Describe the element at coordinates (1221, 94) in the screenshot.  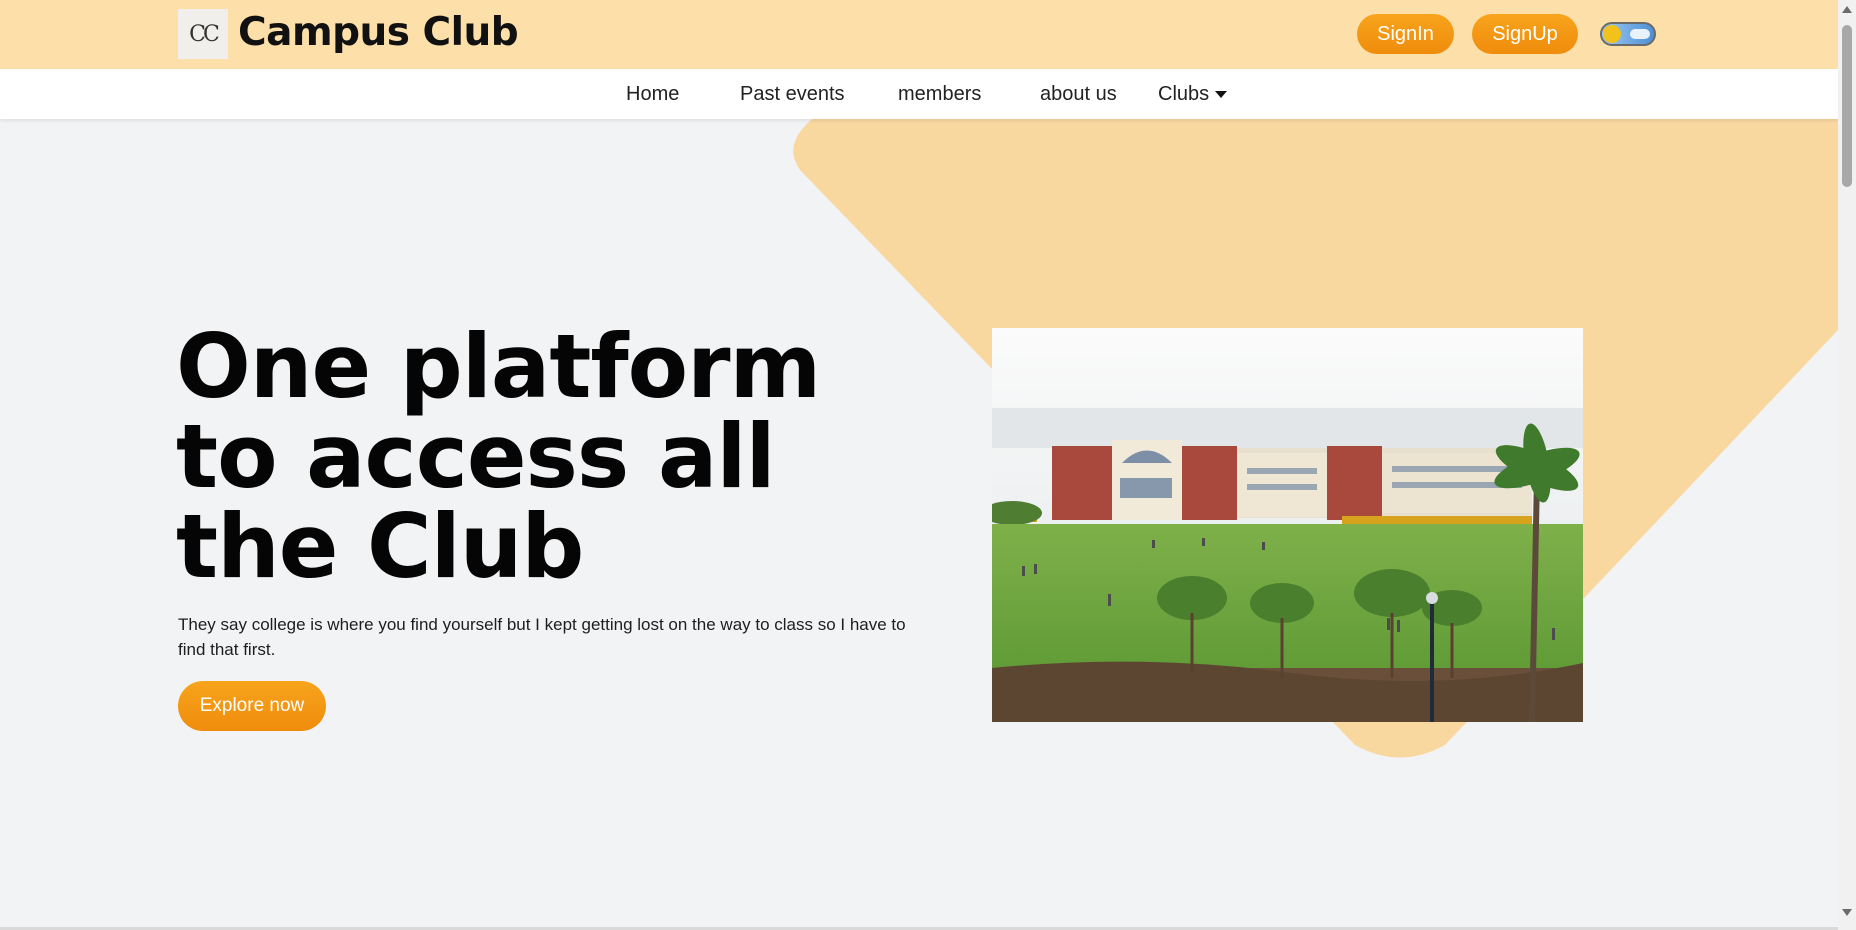
I see `caret-down-icon` at that location.